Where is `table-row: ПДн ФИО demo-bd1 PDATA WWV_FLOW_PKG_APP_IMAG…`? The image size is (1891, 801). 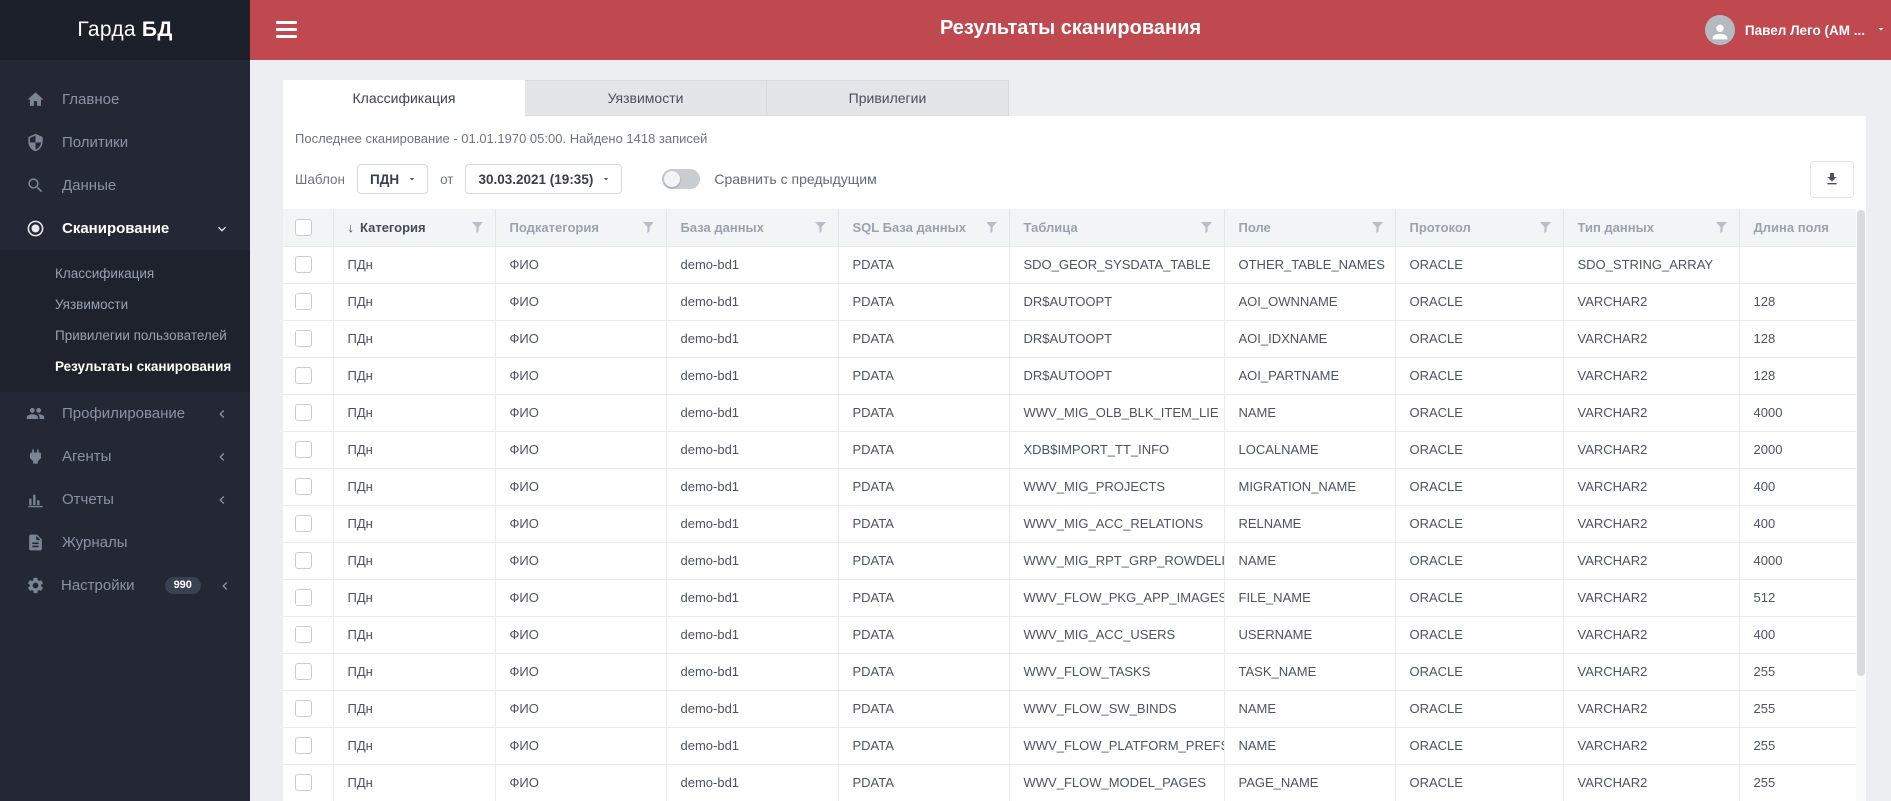
table-row: ПДн ФИО demo-bd1 PDATA WWV_FLOW_PKG_APP_IMAG… is located at coordinates (1069, 598).